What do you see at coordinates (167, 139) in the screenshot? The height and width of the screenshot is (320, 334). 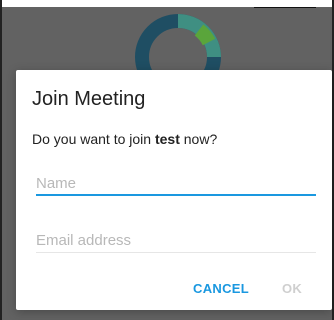 I see `meeting-name: test` at bounding box center [167, 139].